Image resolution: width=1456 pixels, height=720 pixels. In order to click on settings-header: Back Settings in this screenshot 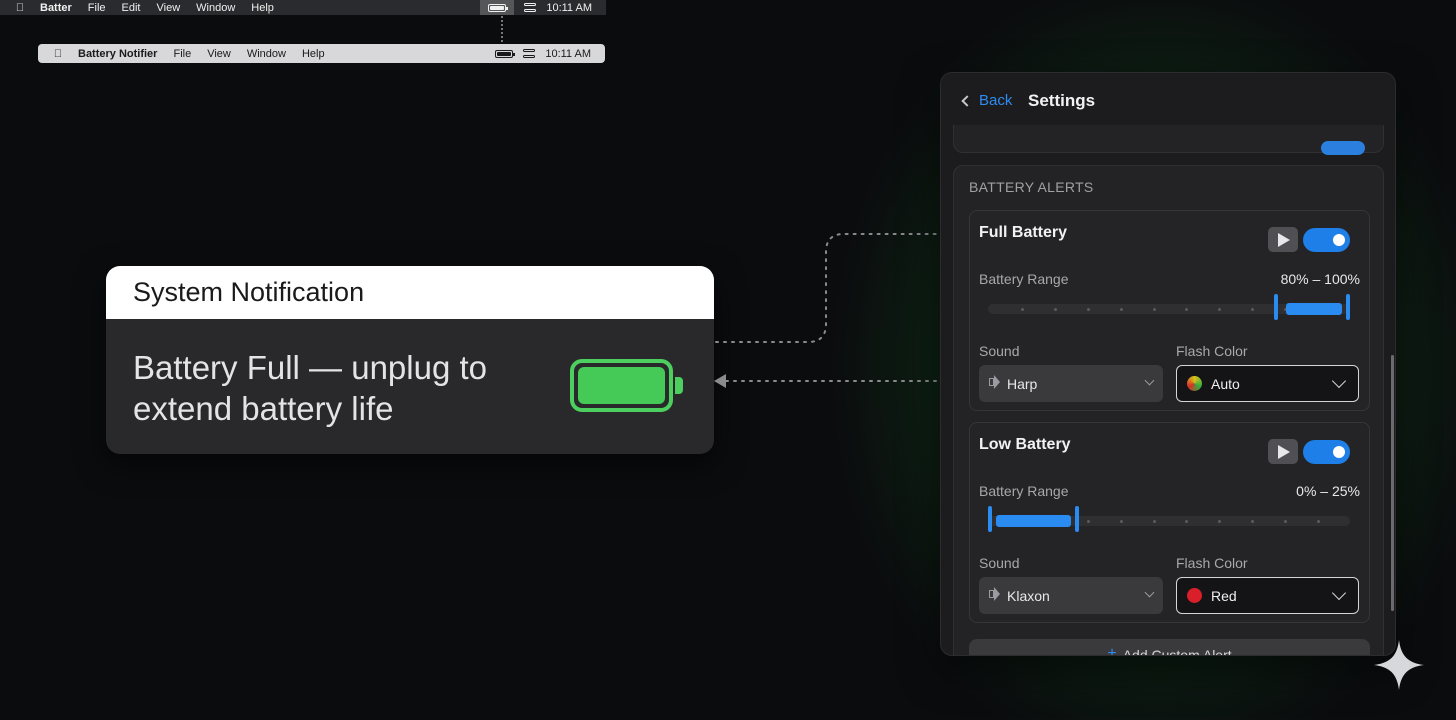, I will do `click(1168, 99)`.